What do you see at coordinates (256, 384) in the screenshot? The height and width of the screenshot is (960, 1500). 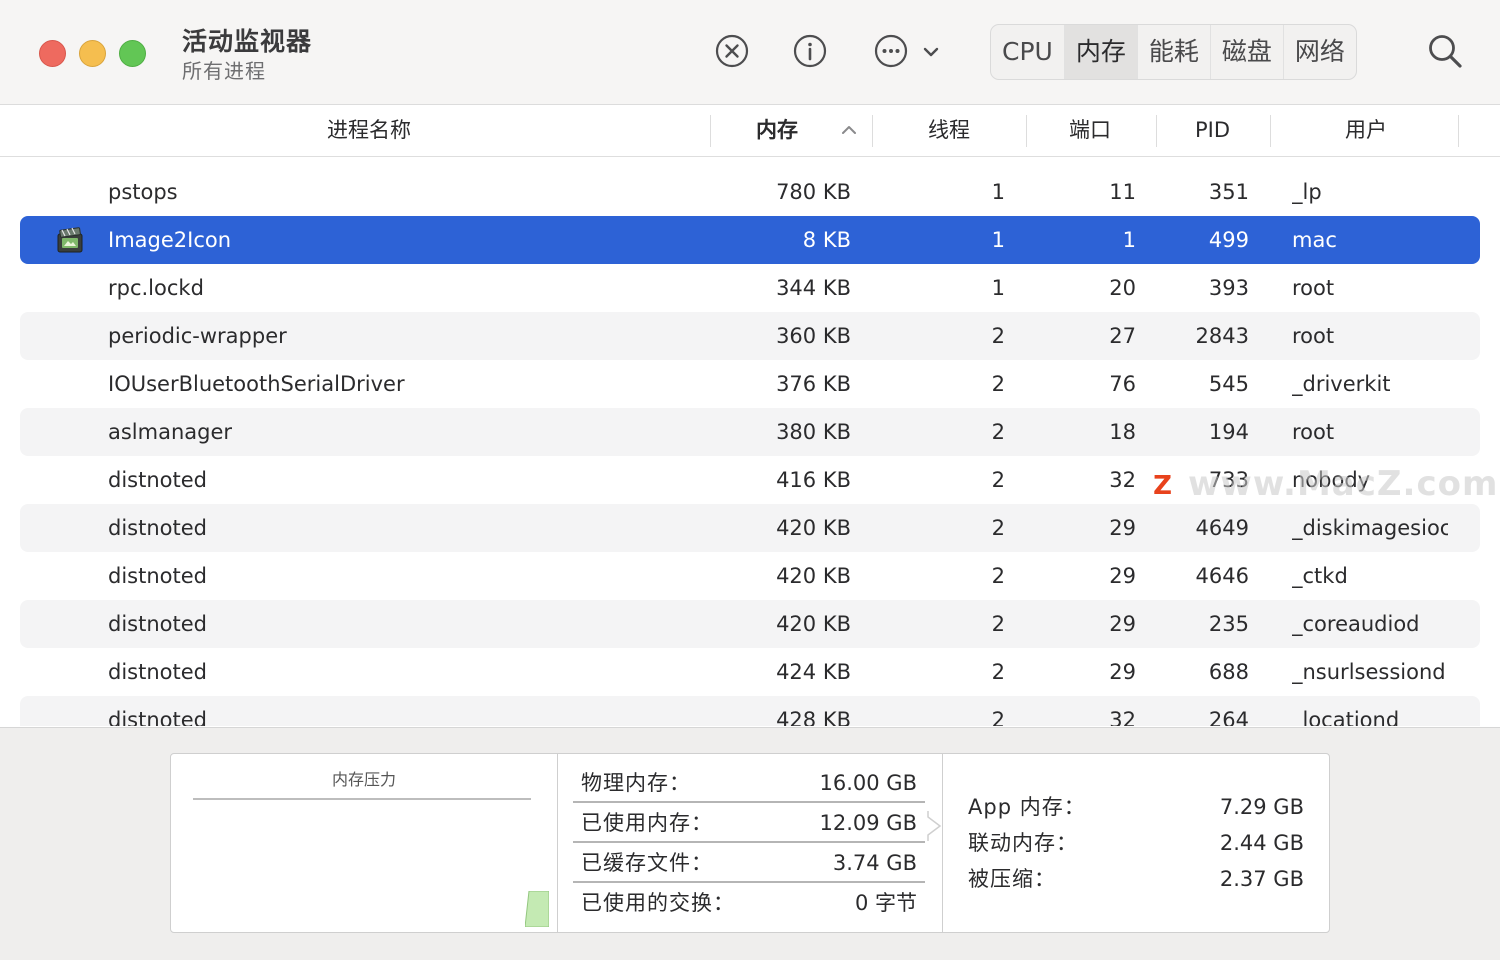 I see `process-name: IOUserBluetoothSerialDriver` at bounding box center [256, 384].